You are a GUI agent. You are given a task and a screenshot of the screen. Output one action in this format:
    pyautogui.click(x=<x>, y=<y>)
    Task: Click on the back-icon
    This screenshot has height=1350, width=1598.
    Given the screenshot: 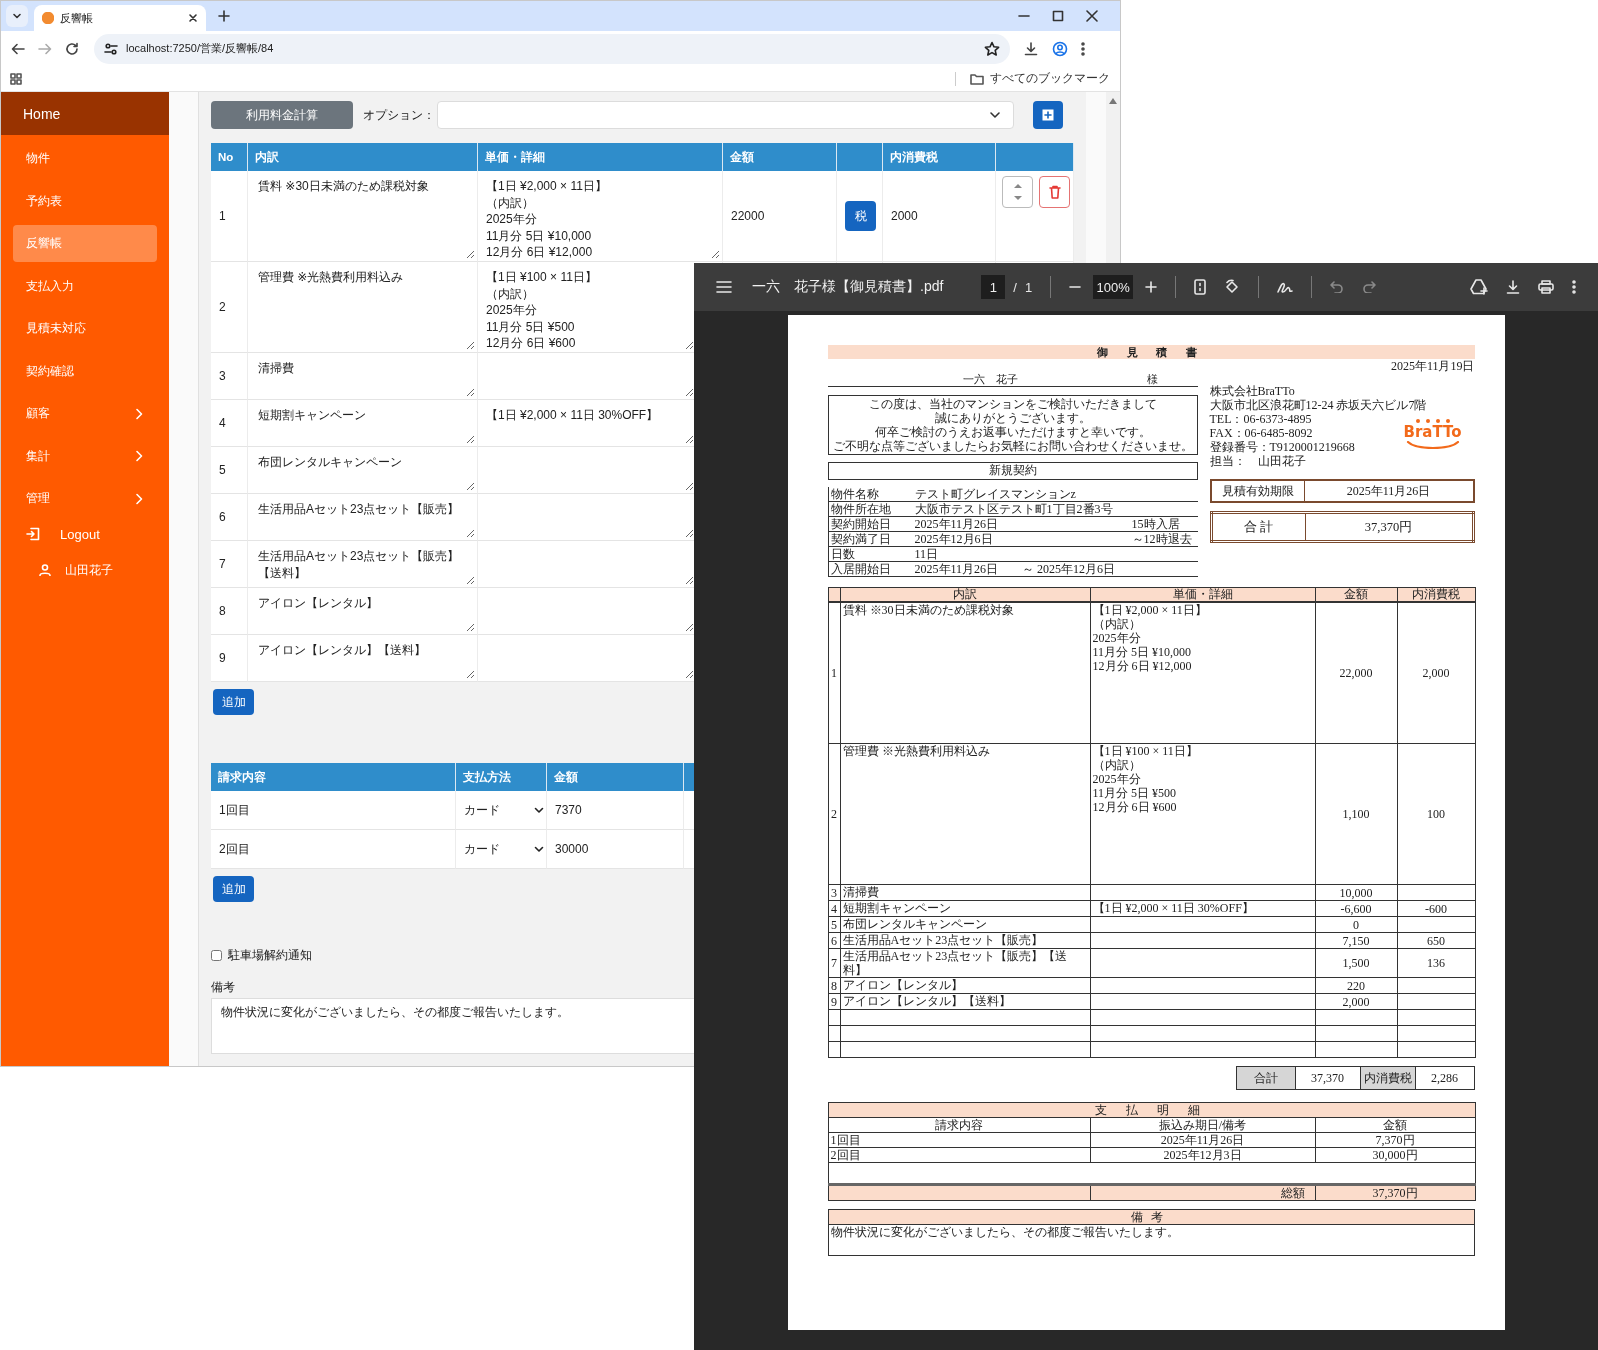 What is the action you would take?
    pyautogui.click(x=18, y=48)
    